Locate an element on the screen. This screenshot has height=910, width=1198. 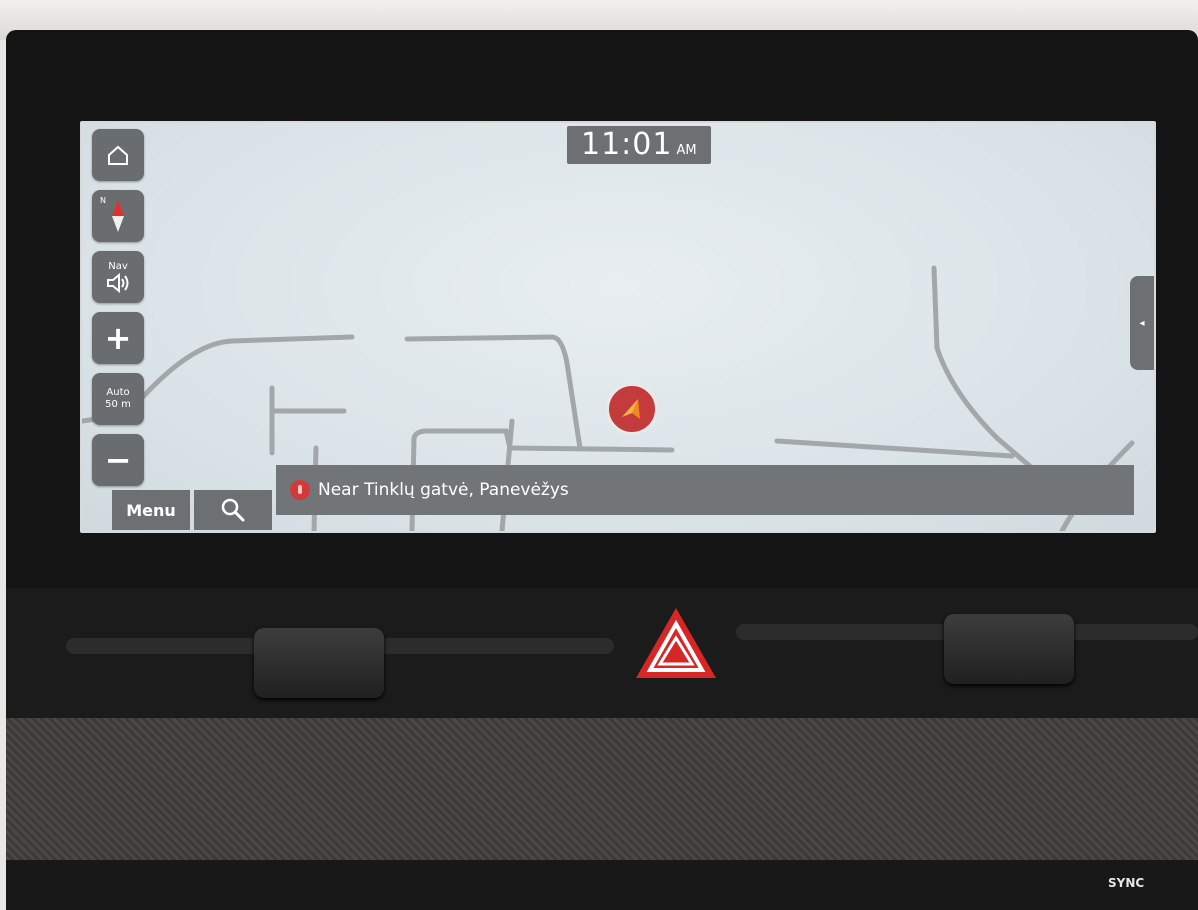
hazard-button is located at coordinates (676, 644).